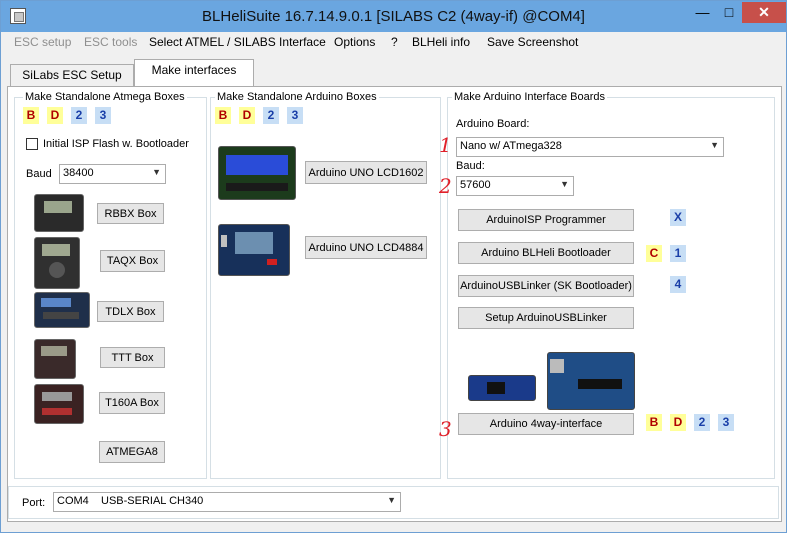 This screenshot has width=787, height=533. What do you see at coordinates (105, 97) in the screenshot?
I see `atmega-group-title: Make Standalone Atmega Boxes` at bounding box center [105, 97].